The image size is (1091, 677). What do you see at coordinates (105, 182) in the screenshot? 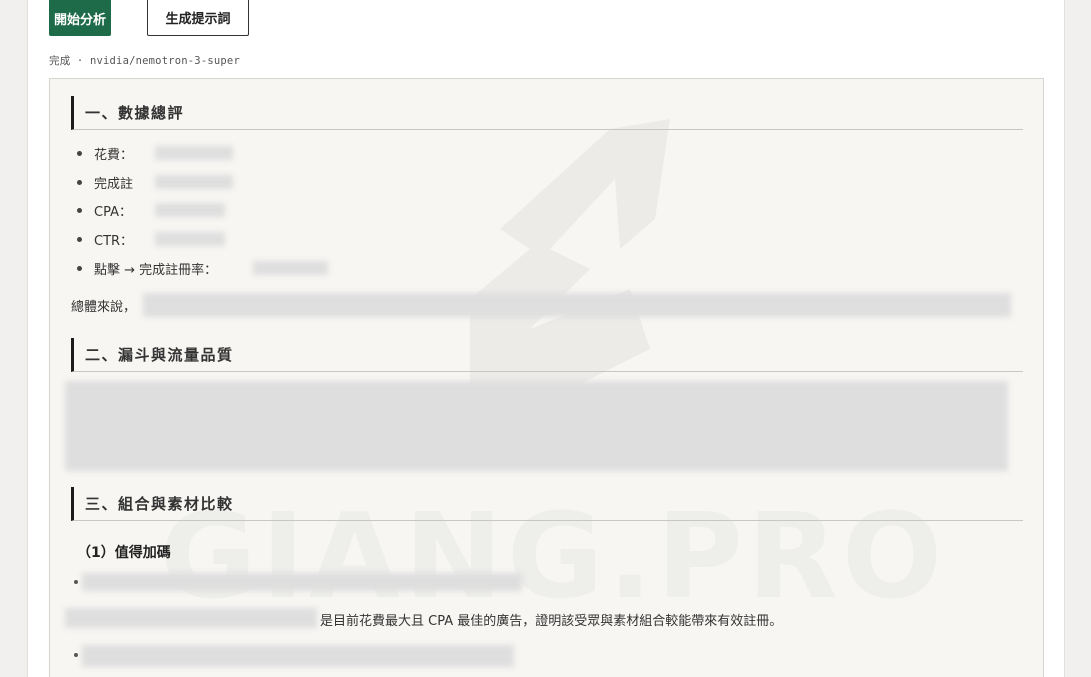
I see `list-item: 完成註` at bounding box center [105, 182].